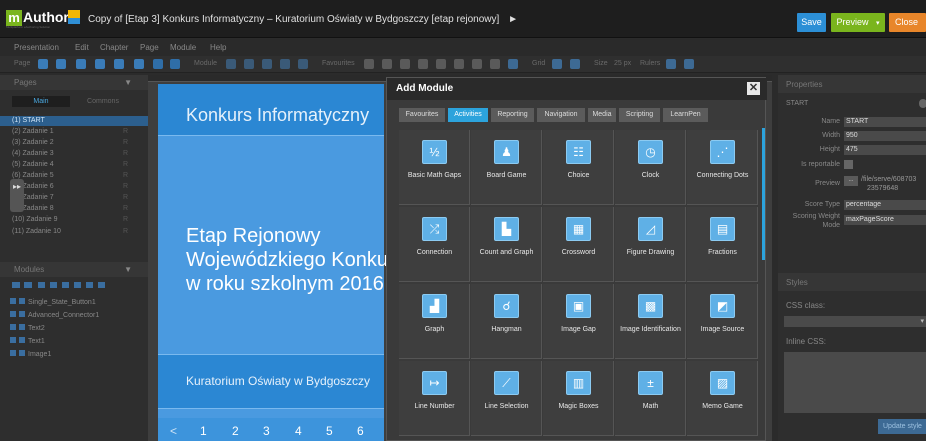 This screenshot has width=926, height=441. I want to click on menu-page: Page, so click(149, 47).